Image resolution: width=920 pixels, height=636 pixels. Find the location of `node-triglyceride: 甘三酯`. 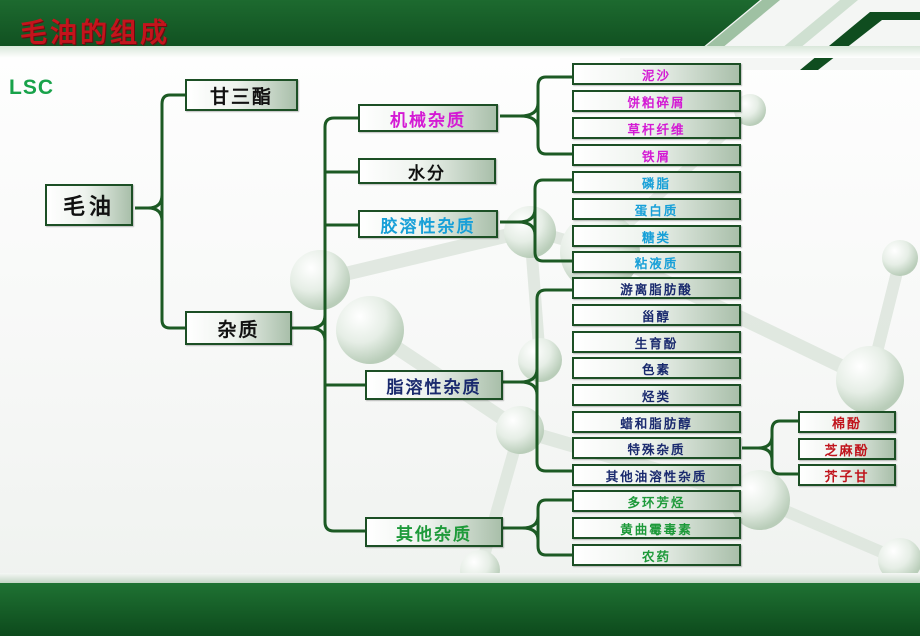

node-triglyceride: 甘三酯 is located at coordinates (241, 95).